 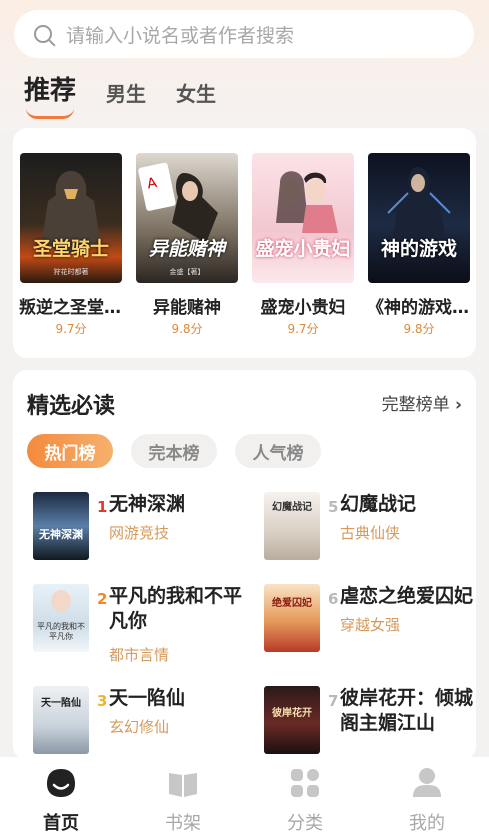 I want to click on book-card: A 异能赌神 金盛【著】 异能赌神 9.8分, so click(x=187, y=245).